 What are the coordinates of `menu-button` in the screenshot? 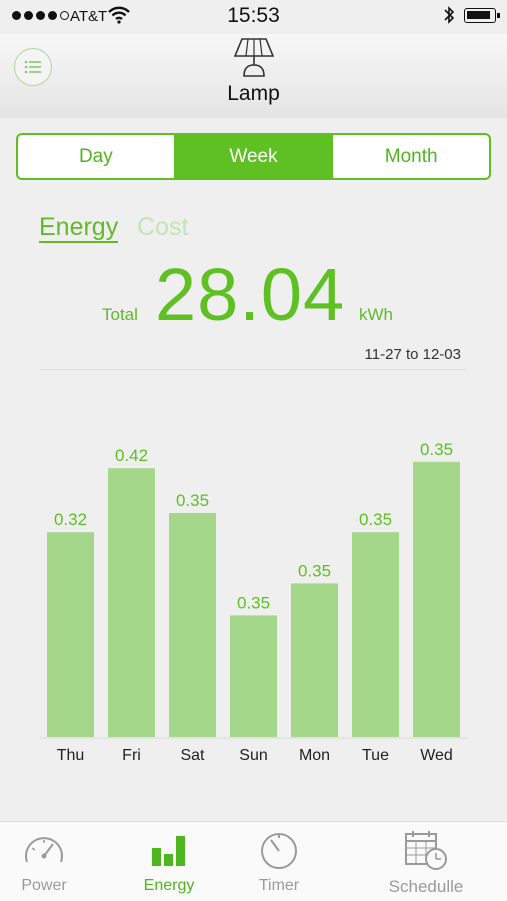 It's located at (33, 67).